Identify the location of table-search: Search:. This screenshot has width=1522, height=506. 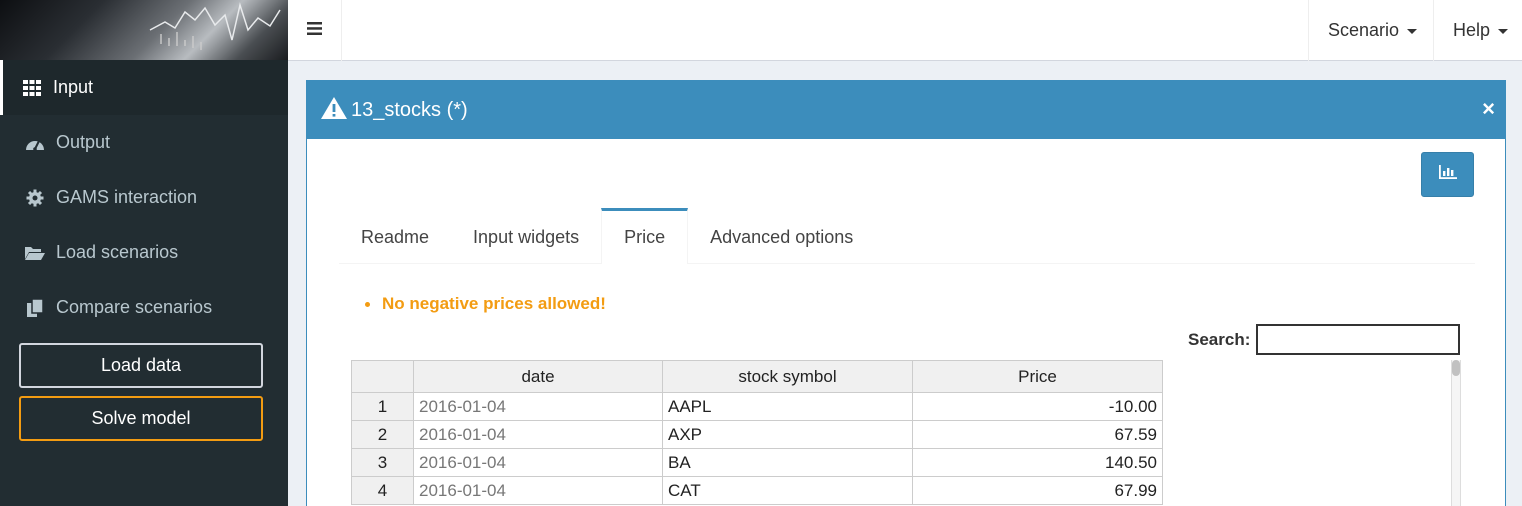
(1324, 339).